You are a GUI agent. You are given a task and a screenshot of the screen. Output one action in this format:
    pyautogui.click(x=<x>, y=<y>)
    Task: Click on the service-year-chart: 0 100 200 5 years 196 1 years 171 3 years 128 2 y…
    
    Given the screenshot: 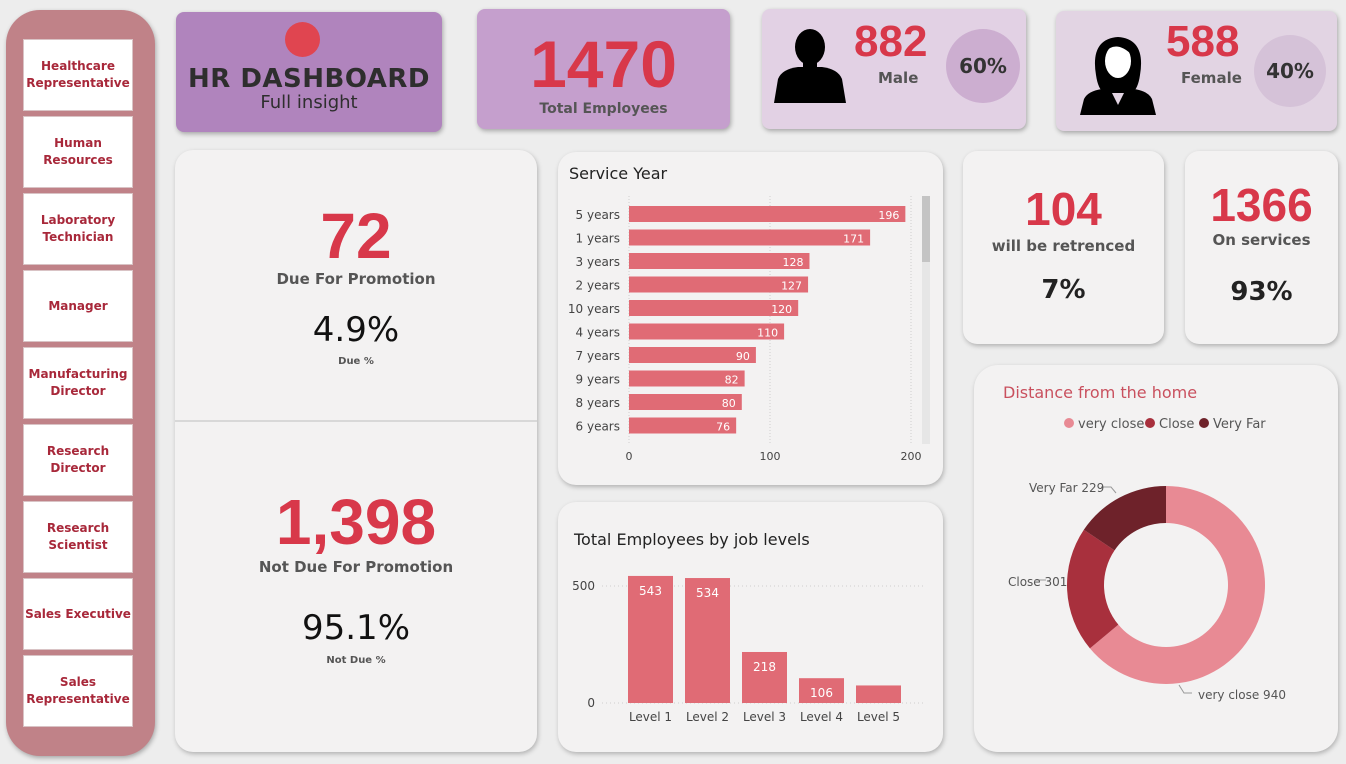 What is the action you would take?
    pyautogui.click(x=745, y=329)
    